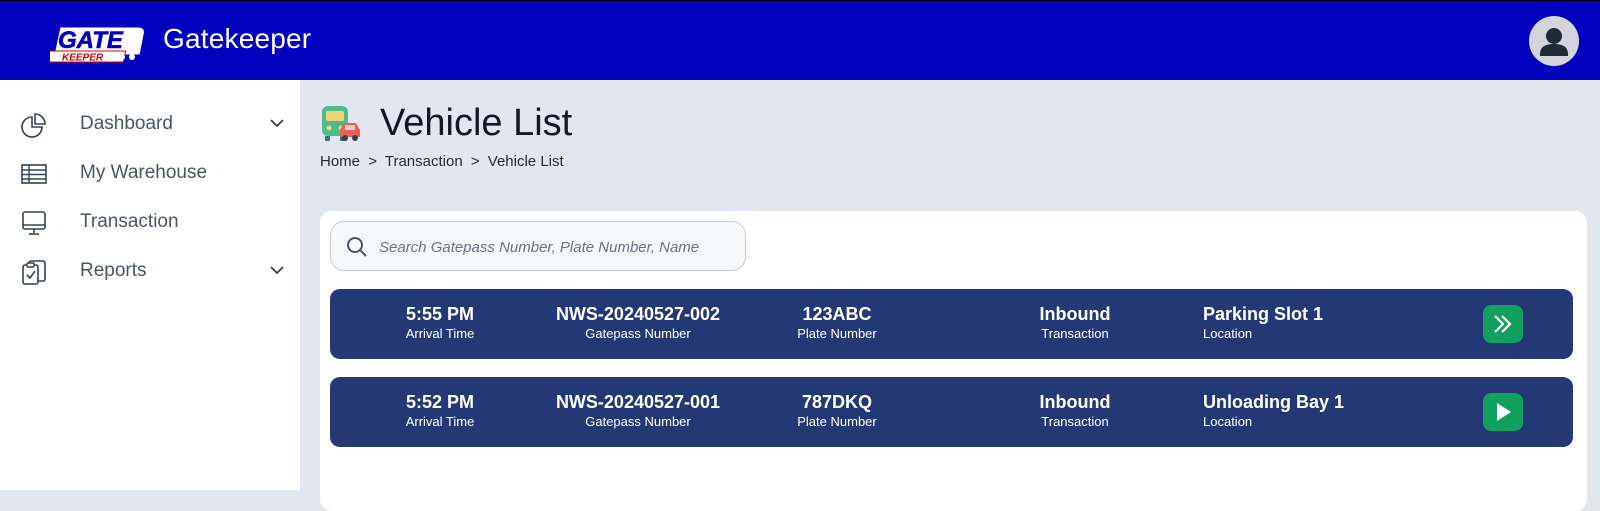  Describe the element at coordinates (837, 402) in the screenshot. I see `plate-value: 787DKQ` at that location.